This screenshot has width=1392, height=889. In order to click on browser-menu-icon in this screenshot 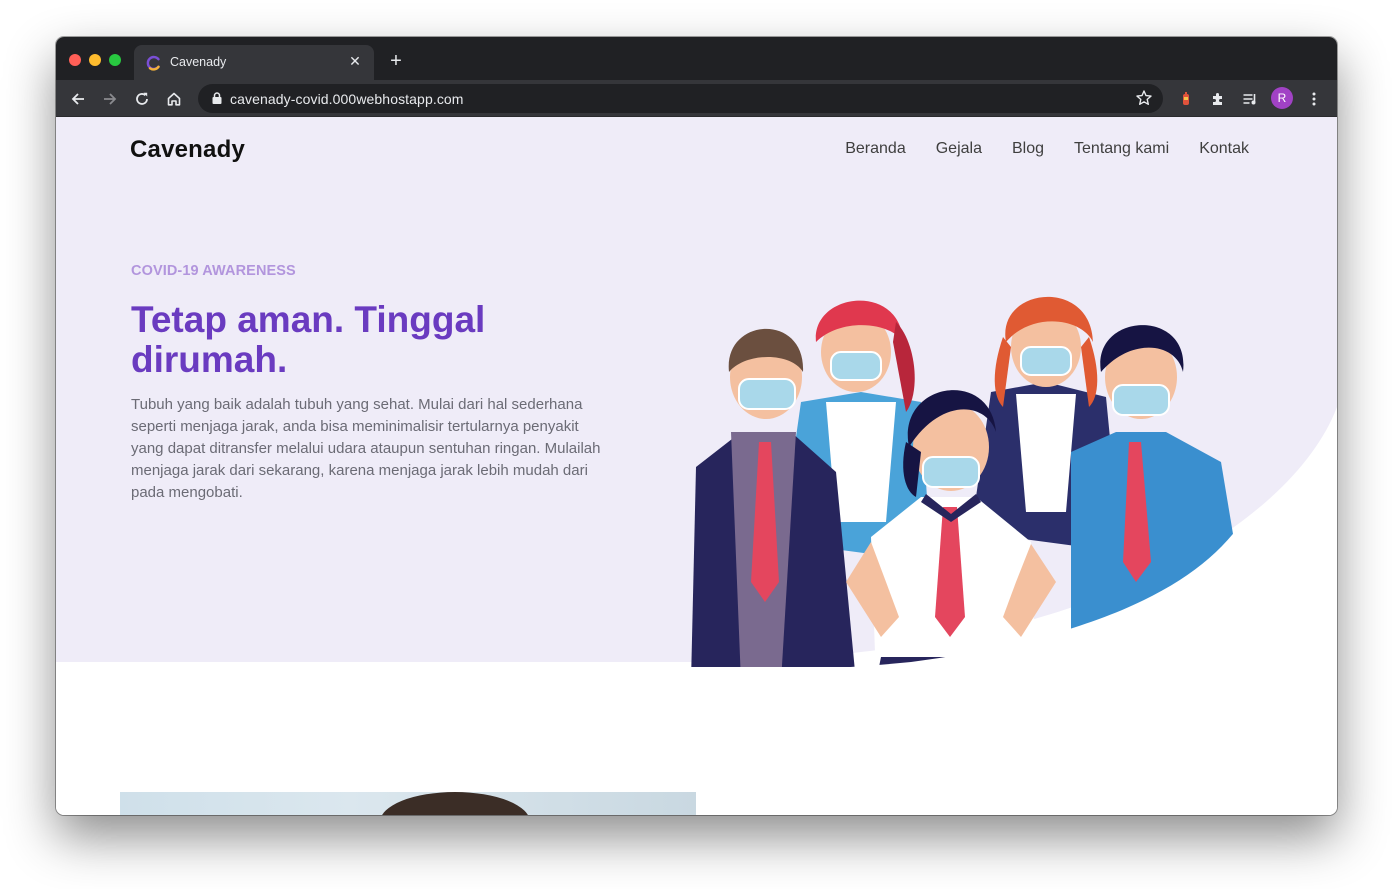, I will do `click(1314, 99)`.